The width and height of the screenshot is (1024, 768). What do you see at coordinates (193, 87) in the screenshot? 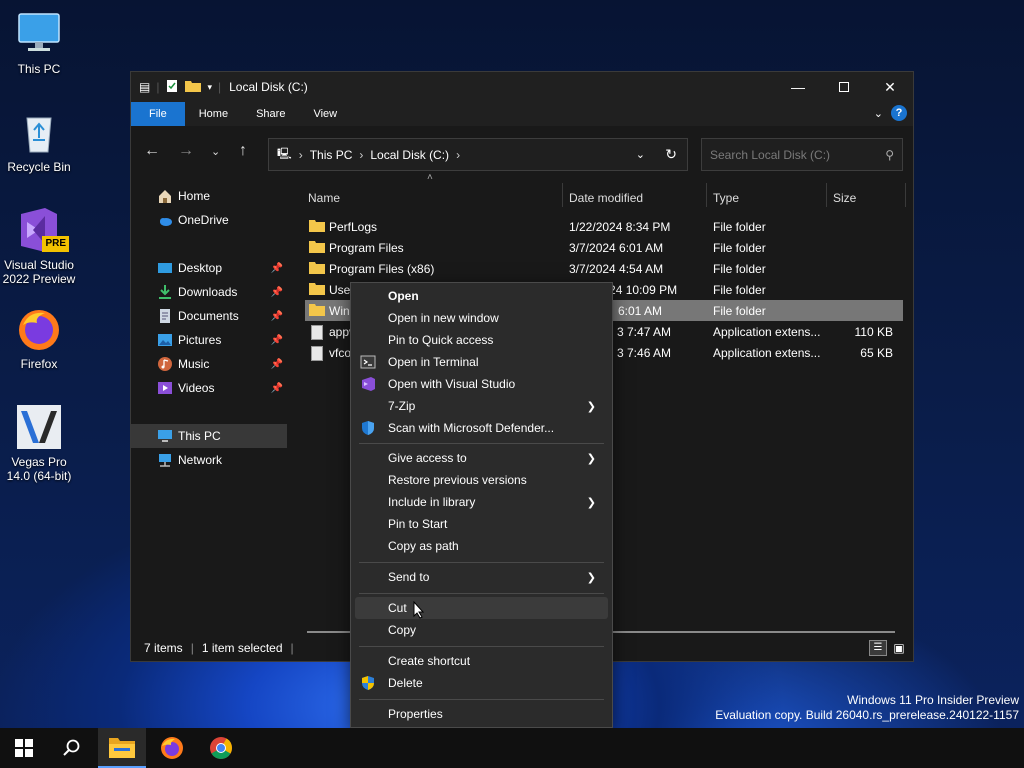
I see `new-folder-icon` at bounding box center [193, 87].